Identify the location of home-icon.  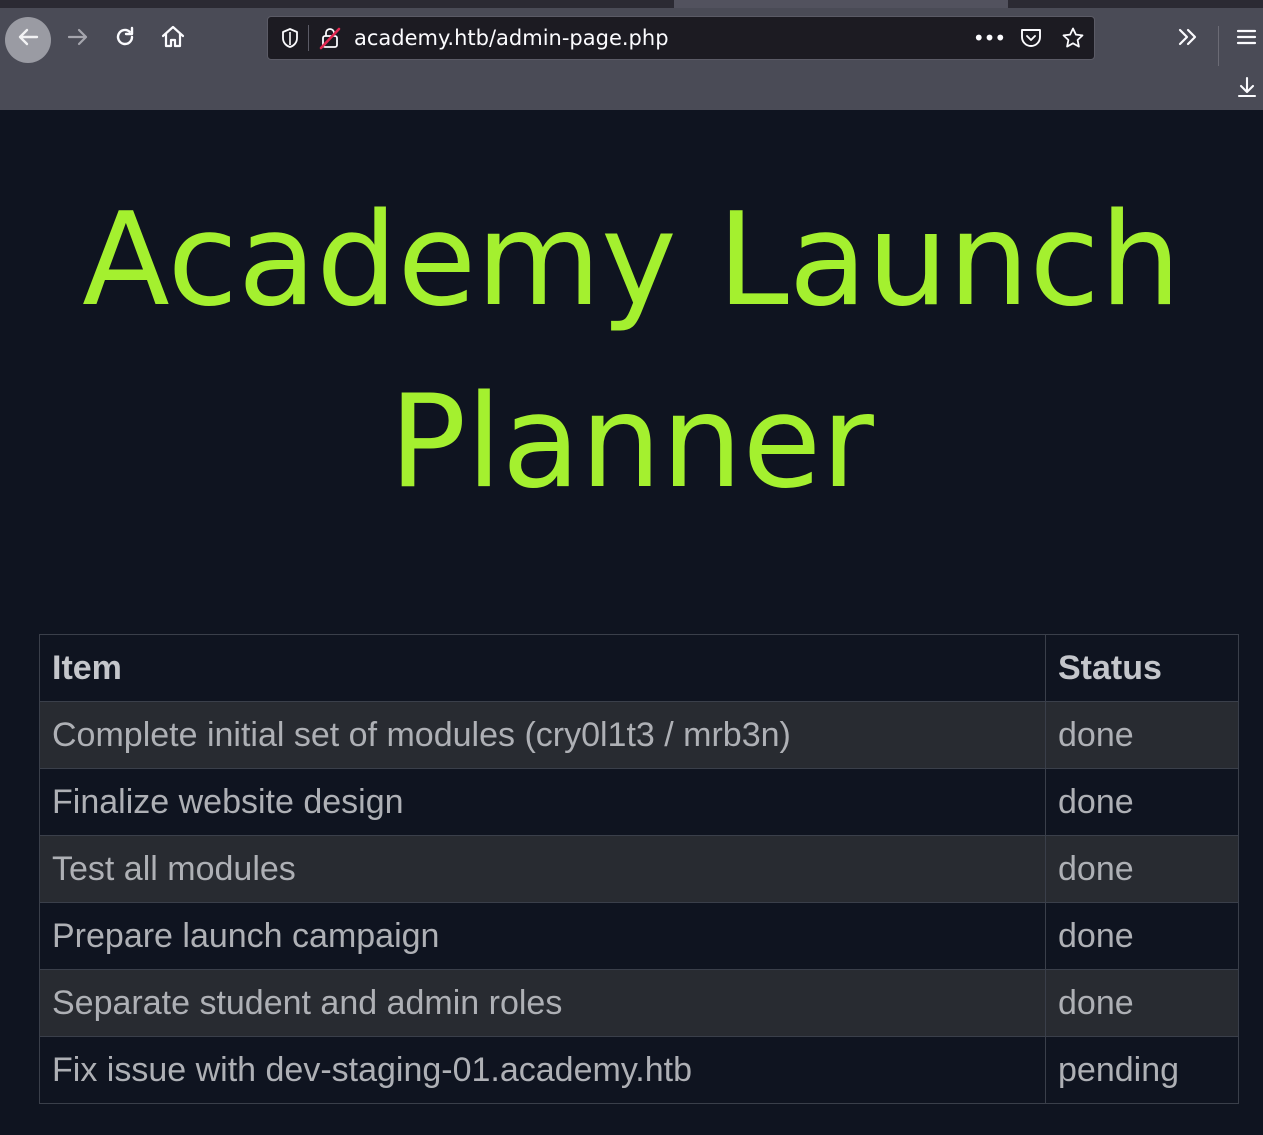
(173, 40).